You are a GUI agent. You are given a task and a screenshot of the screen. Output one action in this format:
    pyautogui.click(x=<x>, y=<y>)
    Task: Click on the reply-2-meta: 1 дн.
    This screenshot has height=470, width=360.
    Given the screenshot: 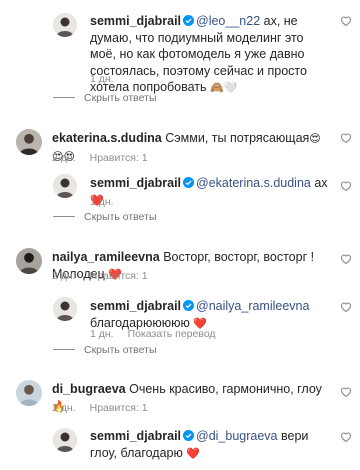 What is the action you would take?
    pyautogui.click(x=109, y=202)
    